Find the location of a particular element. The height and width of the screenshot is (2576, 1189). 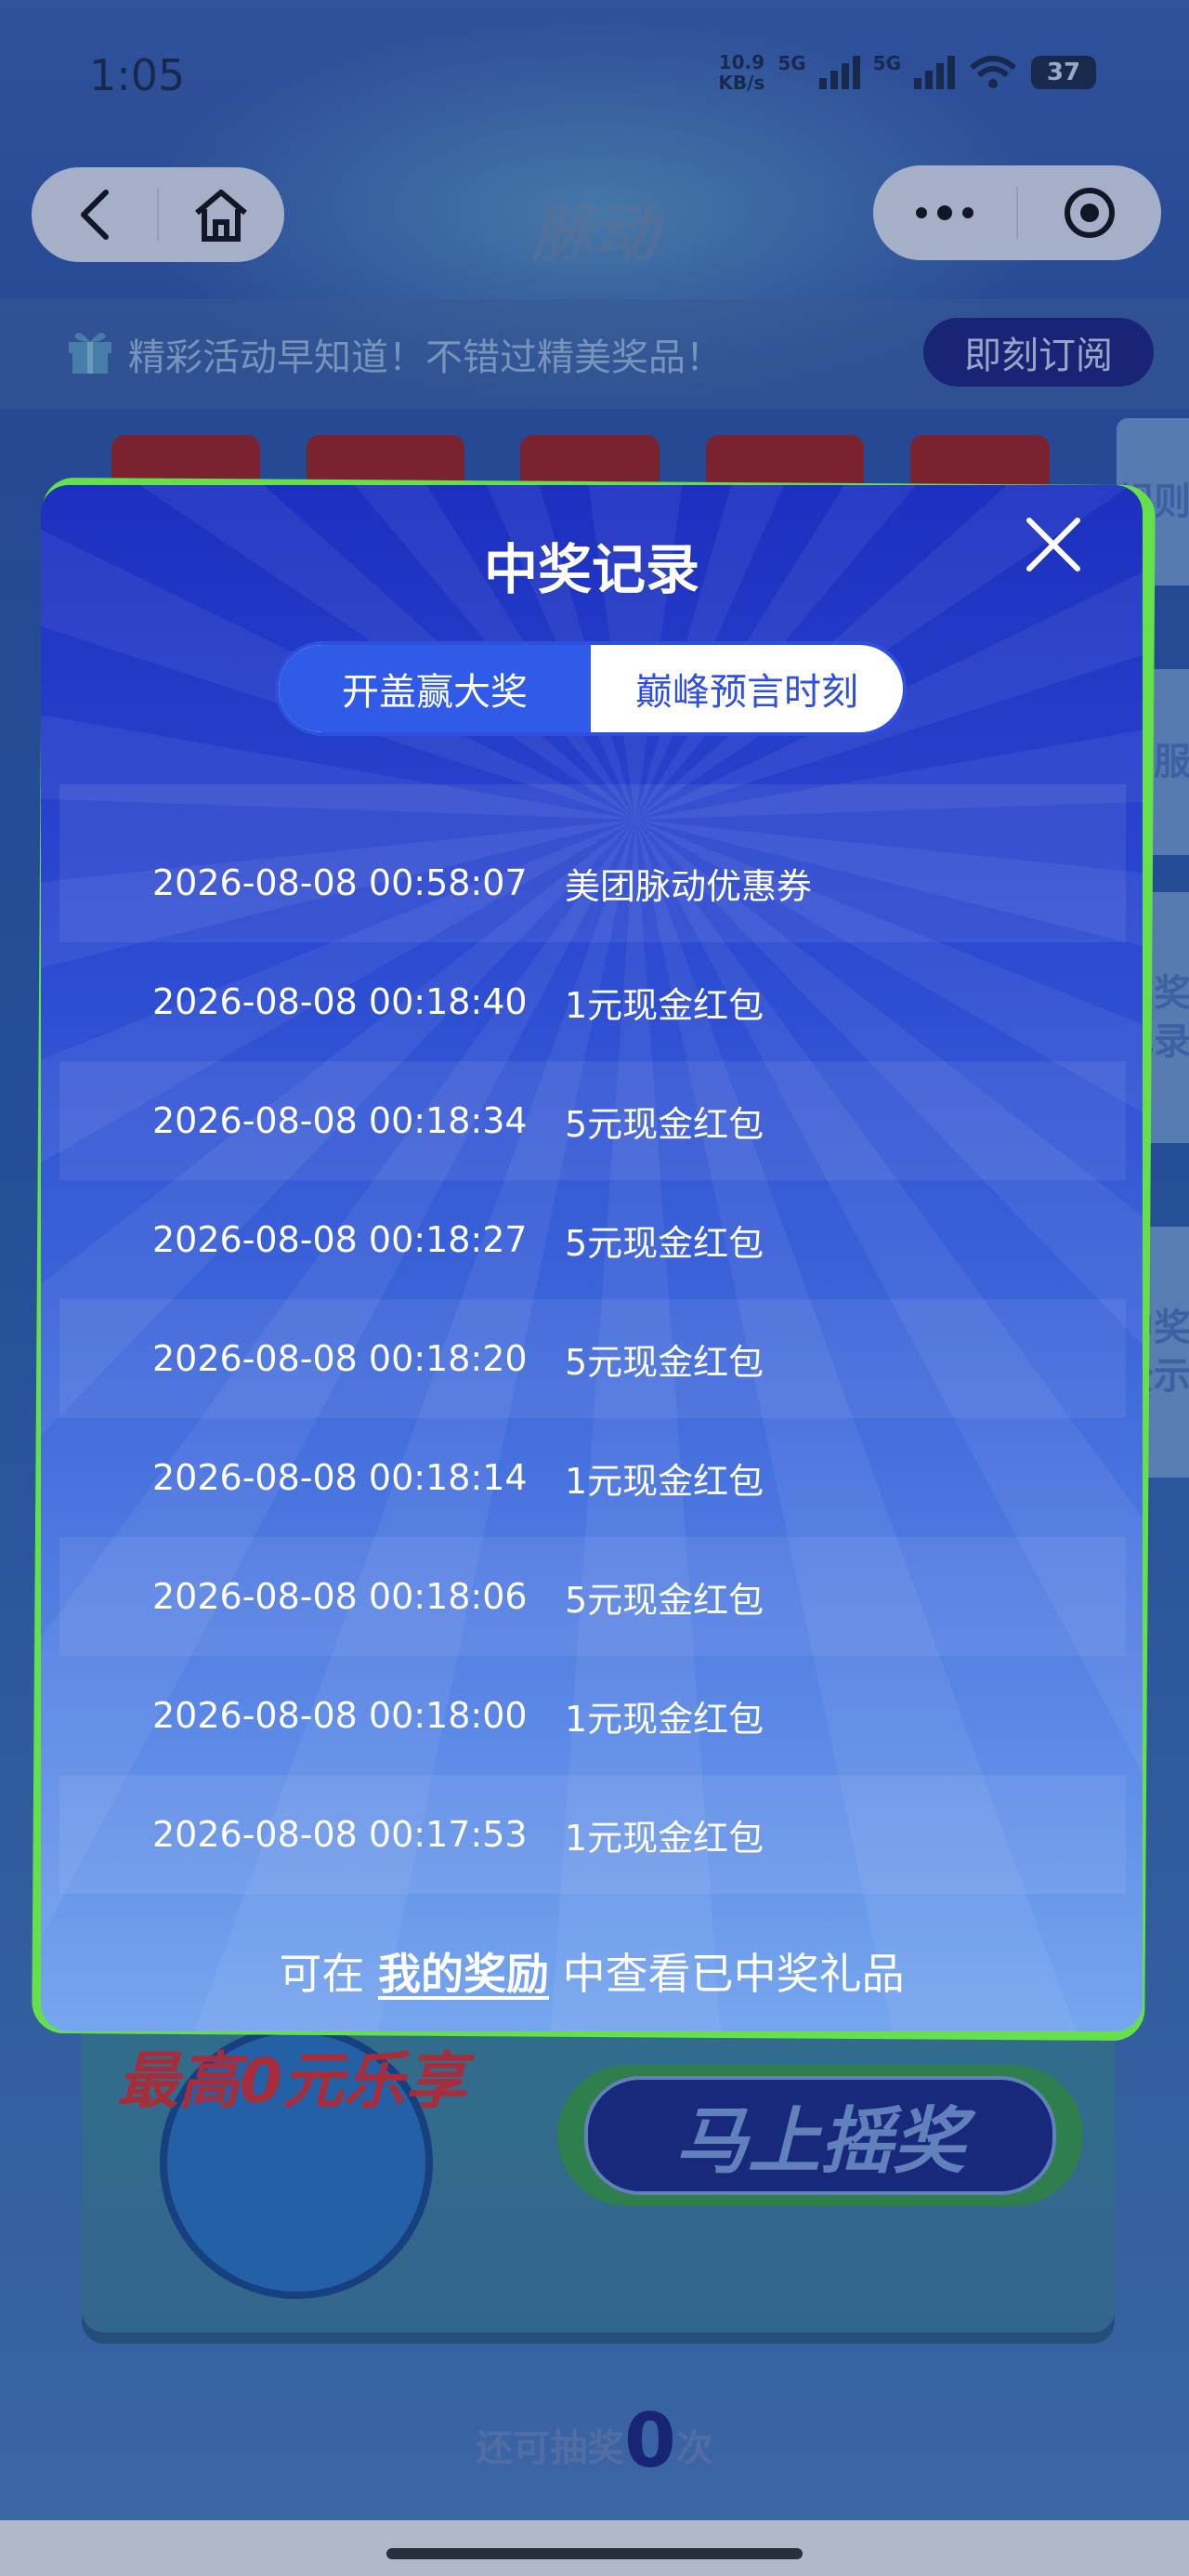

list-header-stripe is located at coordinates (593, 803).